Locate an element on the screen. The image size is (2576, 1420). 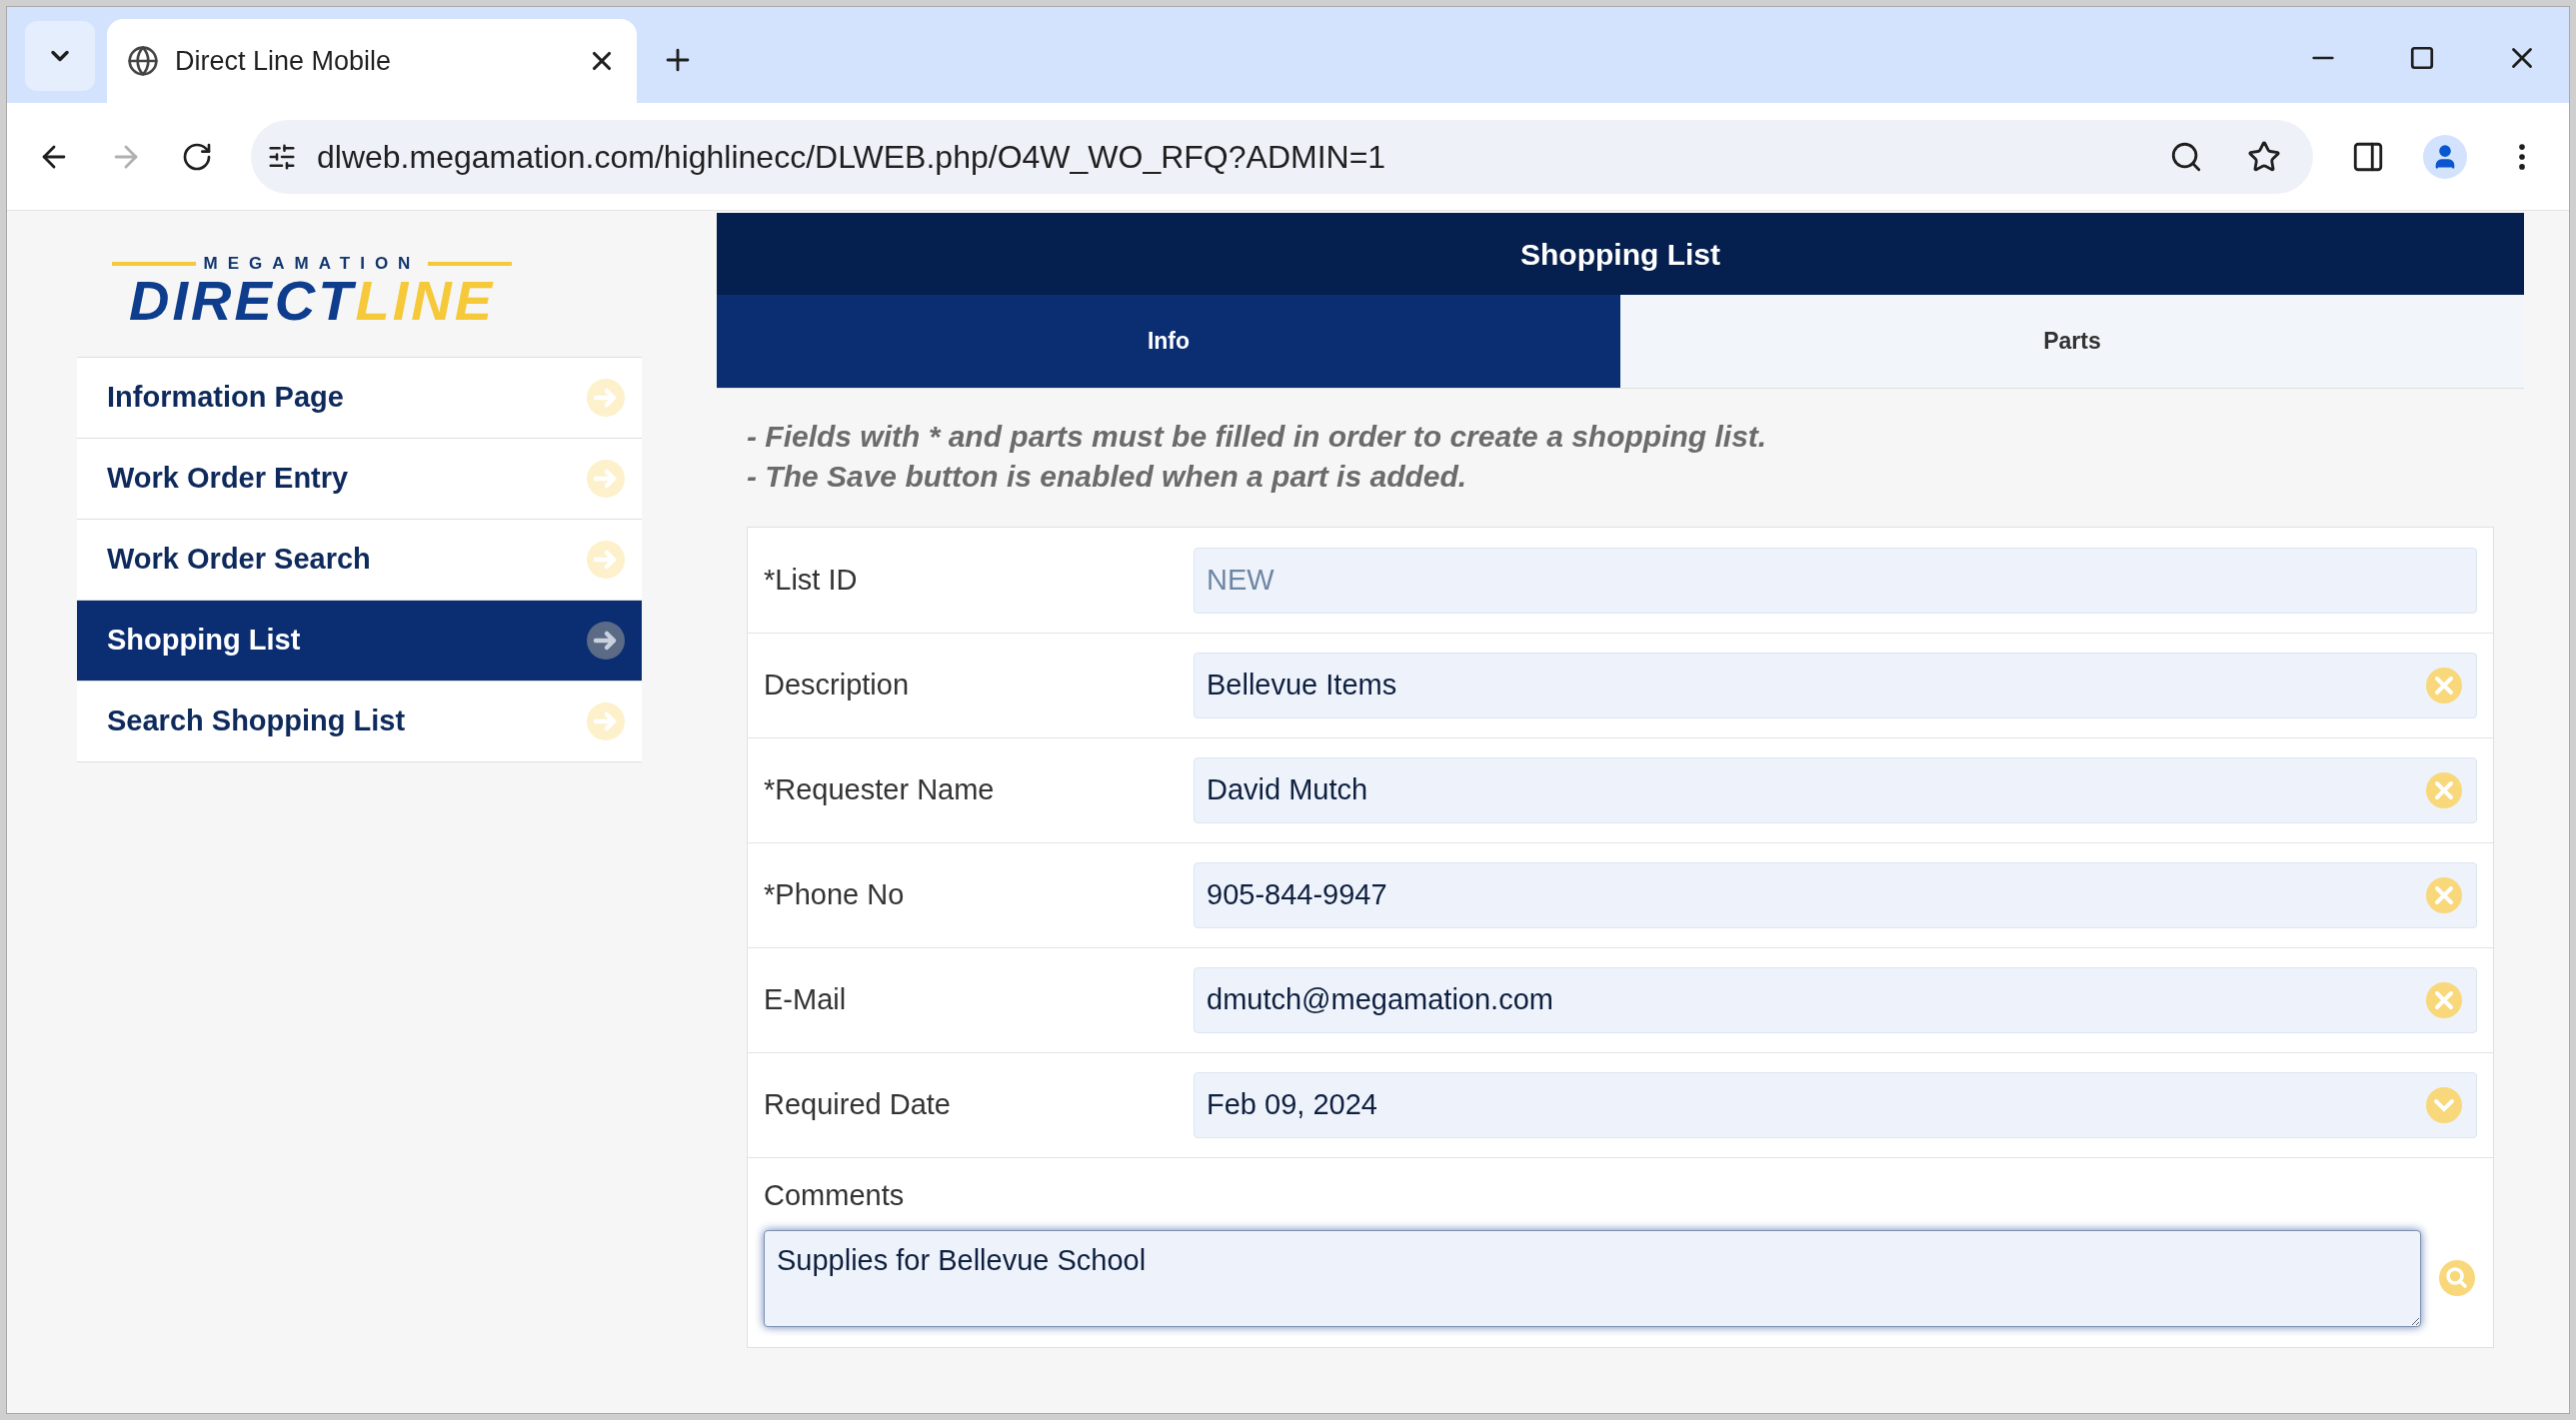
tab: Parts is located at coordinates (2072, 342).